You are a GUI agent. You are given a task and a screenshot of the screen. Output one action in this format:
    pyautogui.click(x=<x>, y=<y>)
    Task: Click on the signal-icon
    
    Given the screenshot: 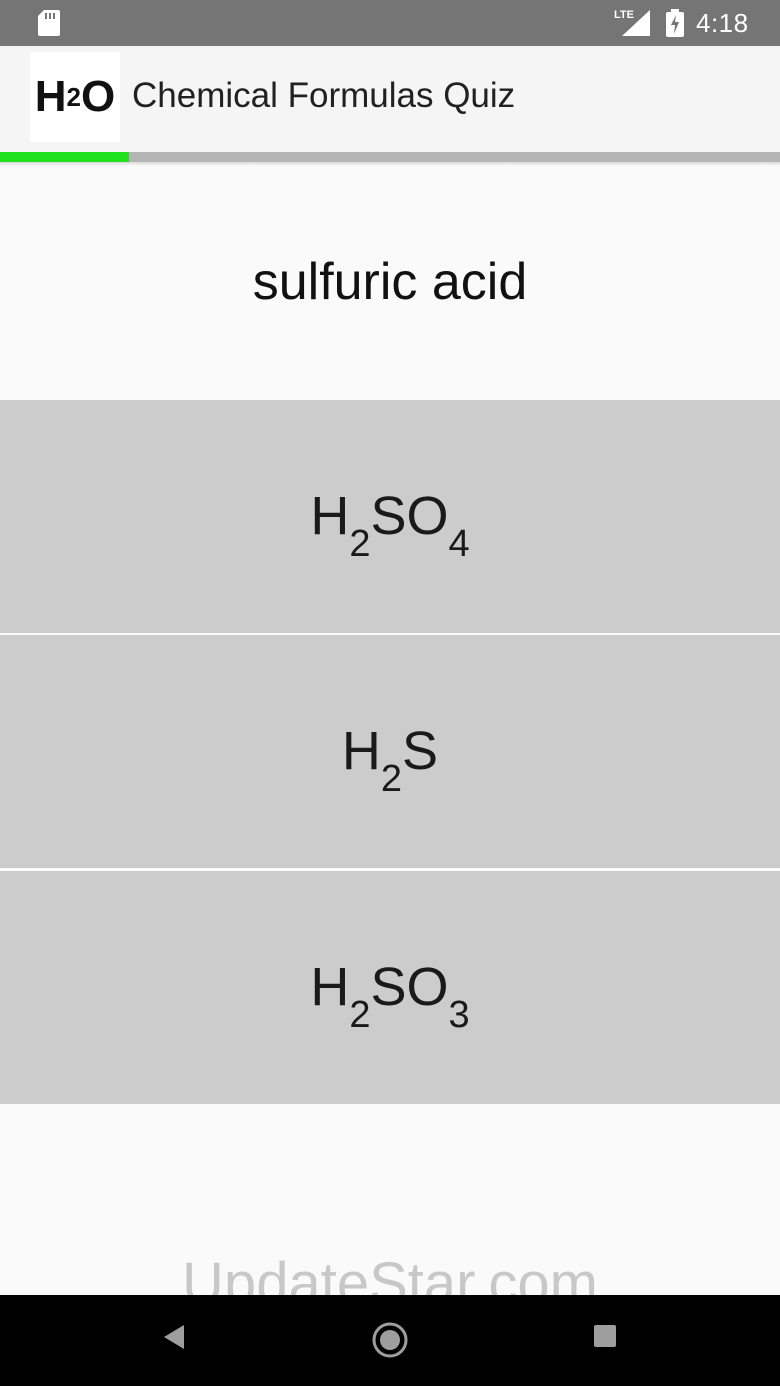 What is the action you would take?
    pyautogui.click(x=636, y=25)
    